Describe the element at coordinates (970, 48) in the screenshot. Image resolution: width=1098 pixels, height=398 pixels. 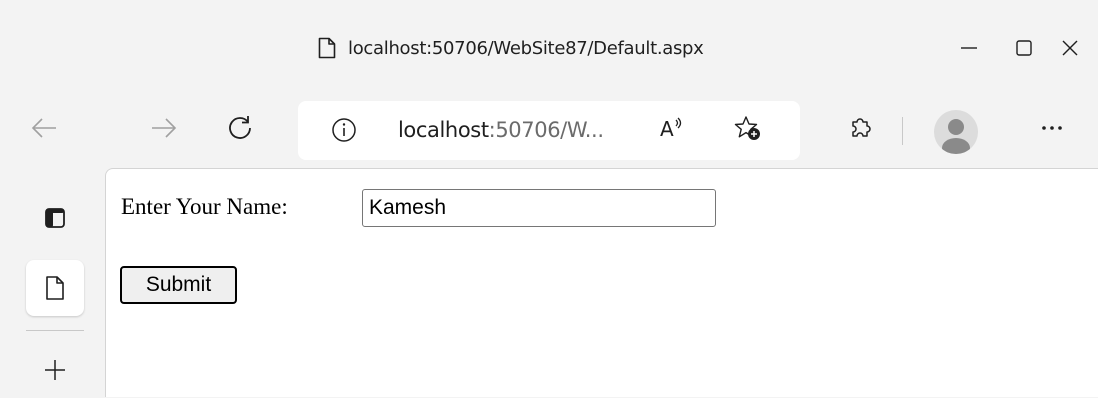
I see `minimize-spacer` at that location.